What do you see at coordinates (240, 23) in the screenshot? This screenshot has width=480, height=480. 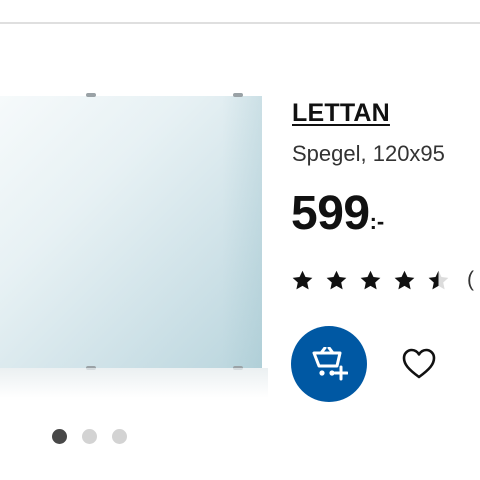 I see `top-divider` at bounding box center [240, 23].